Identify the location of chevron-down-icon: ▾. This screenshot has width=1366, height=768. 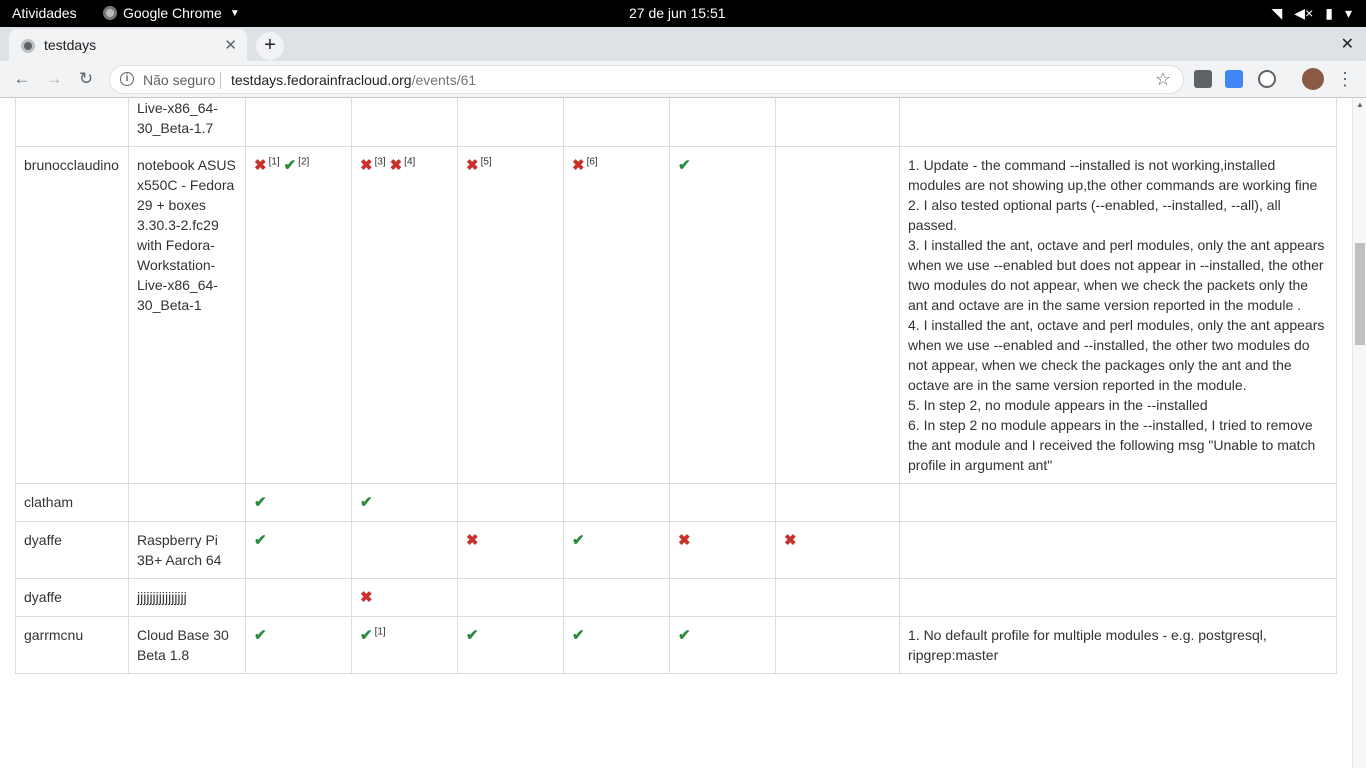
(1348, 13).